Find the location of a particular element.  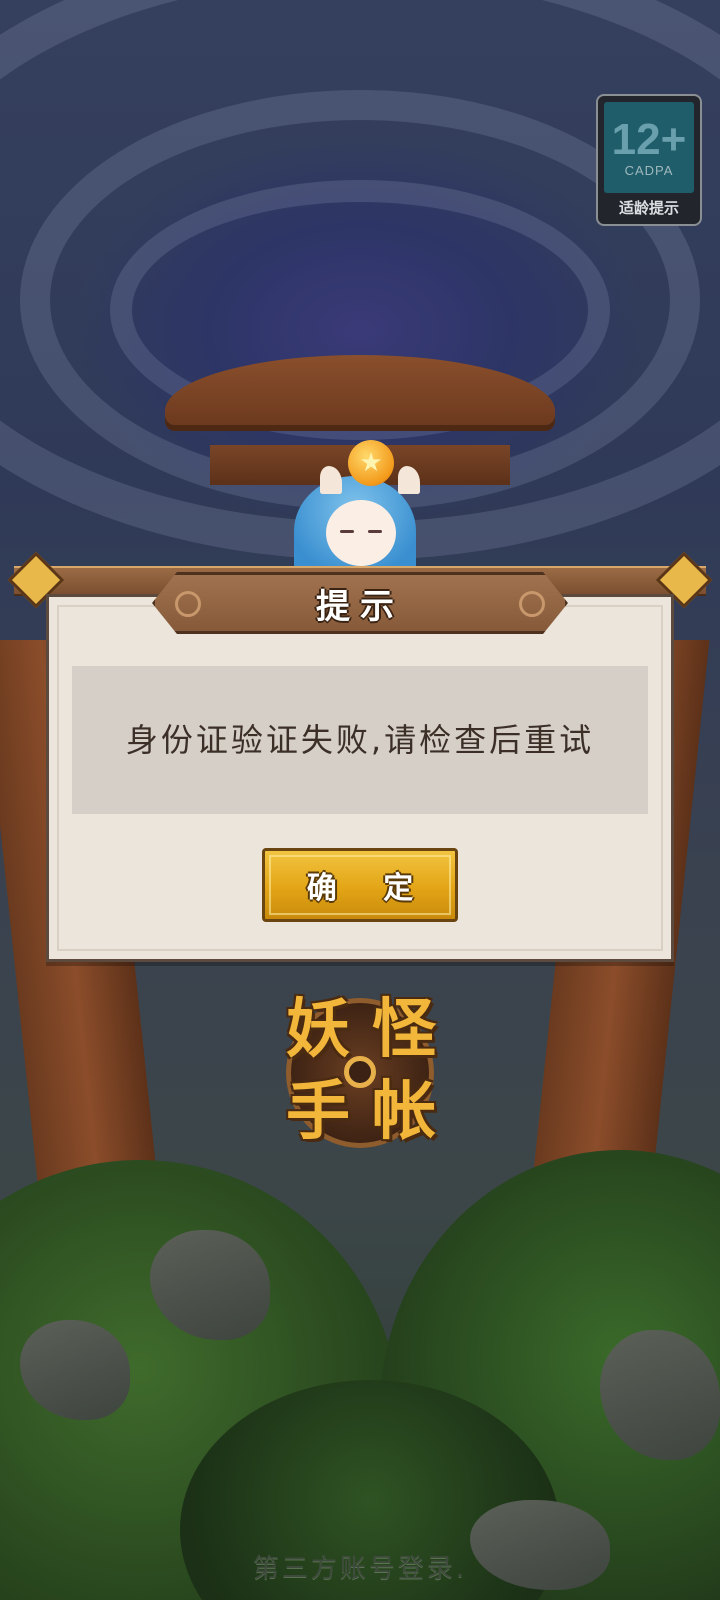

confirm-button: 确 定 is located at coordinates (360, 885).